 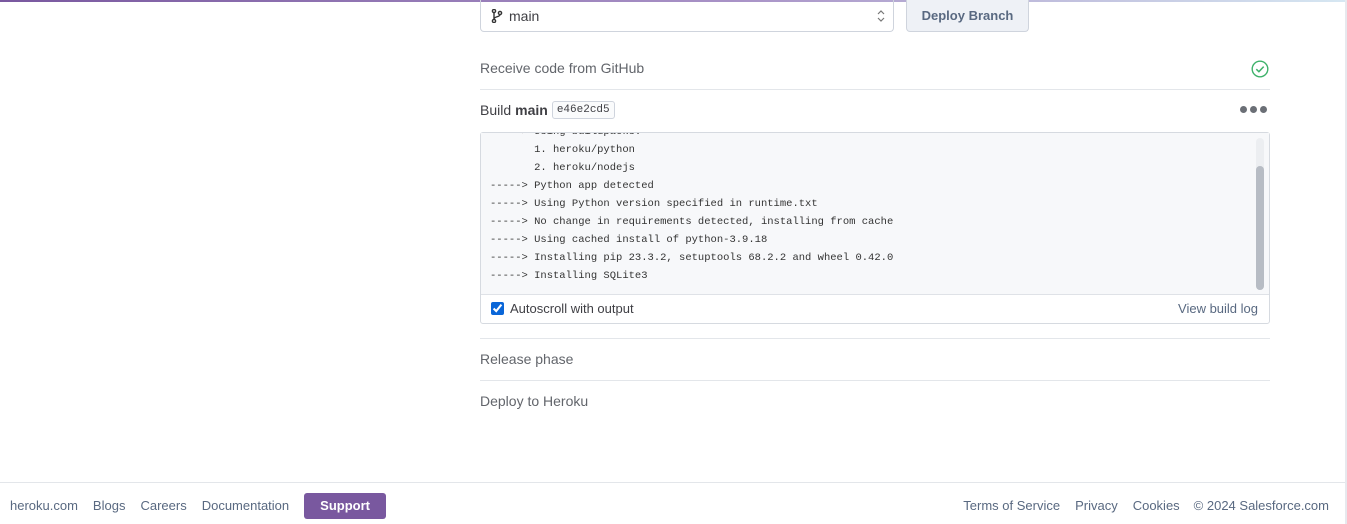 I want to click on footer-link-terms: Terms of Service, so click(x=1011, y=505).